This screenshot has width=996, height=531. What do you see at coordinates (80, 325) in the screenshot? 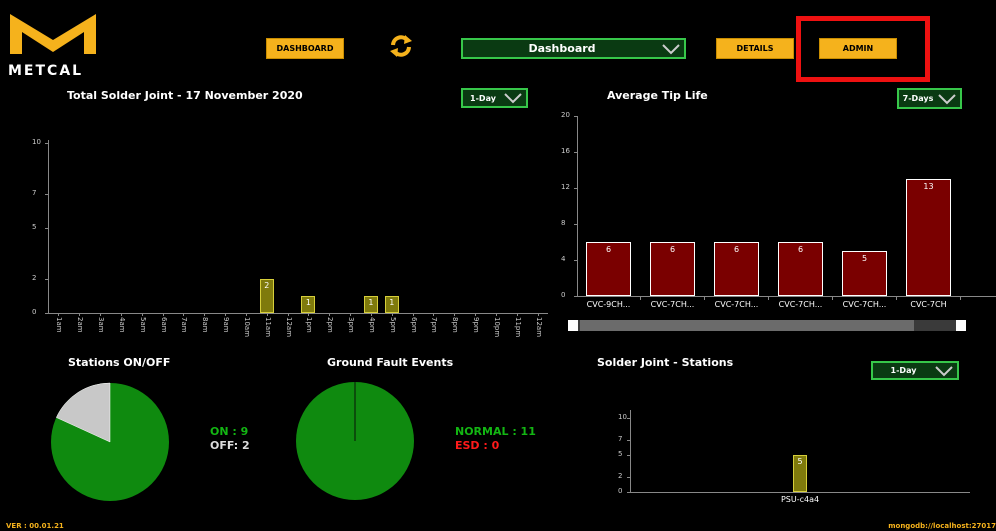
I see `x-tick-label: 2am` at bounding box center [80, 325].